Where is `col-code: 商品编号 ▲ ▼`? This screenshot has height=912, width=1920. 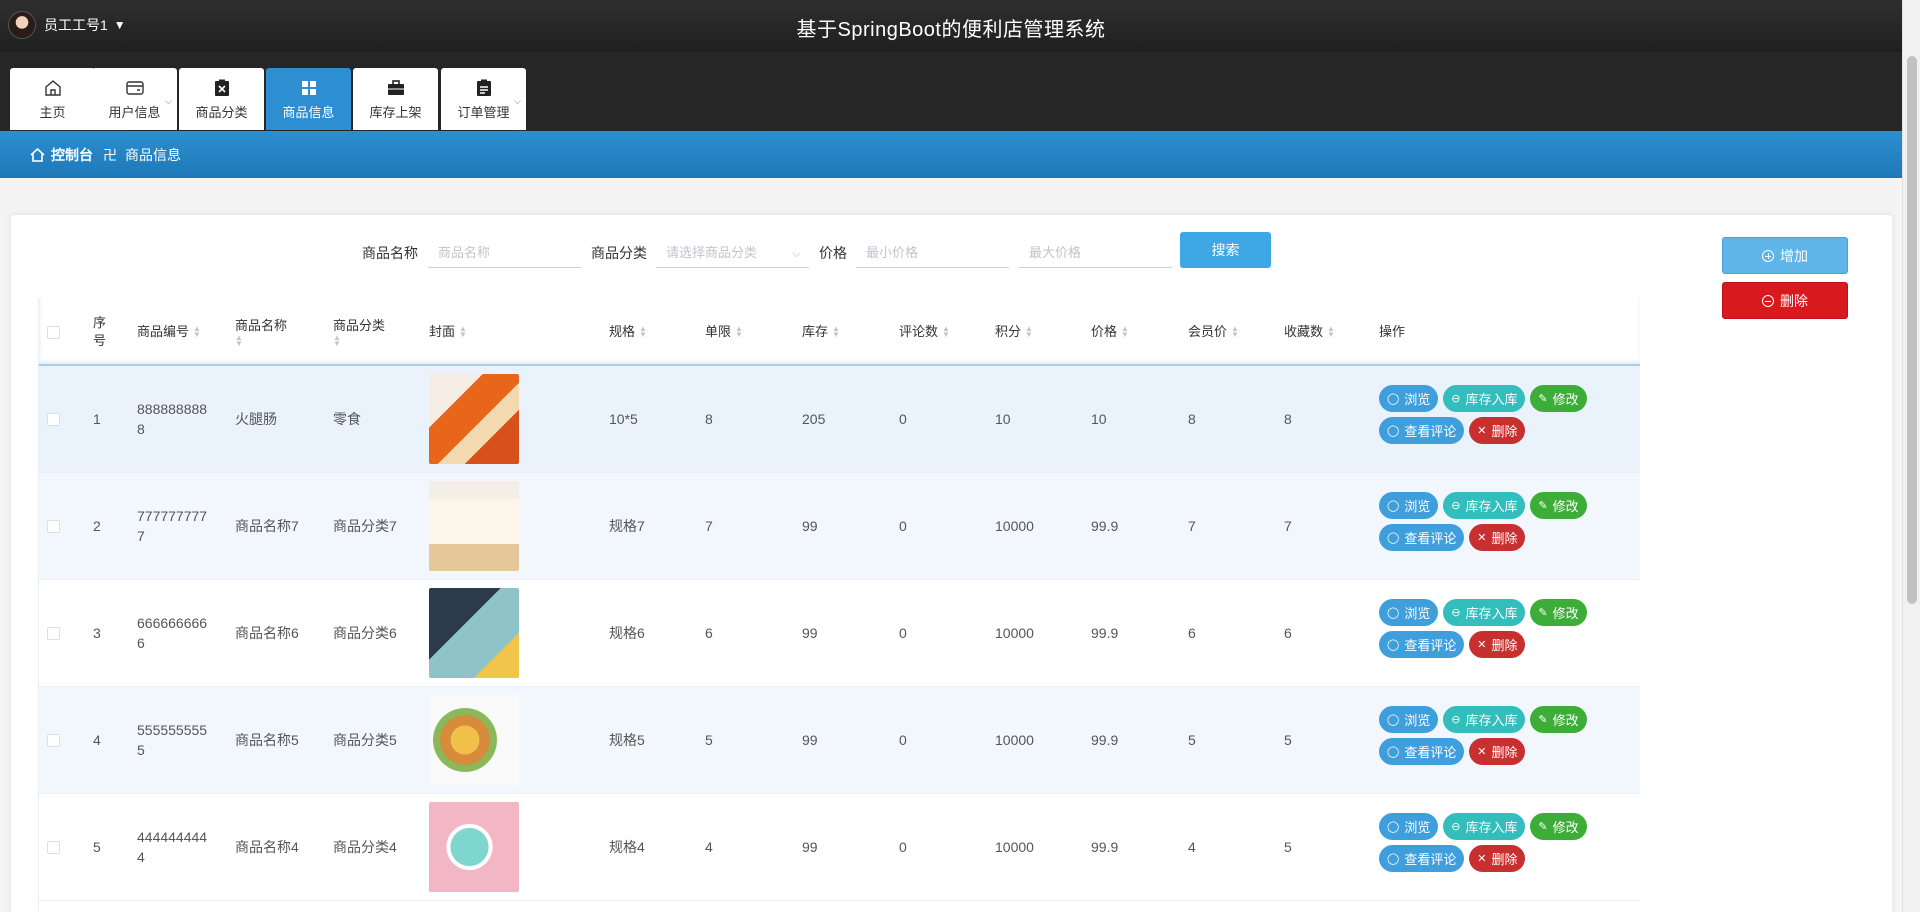 col-code: 商品编号 ▲ ▼ is located at coordinates (169, 332).